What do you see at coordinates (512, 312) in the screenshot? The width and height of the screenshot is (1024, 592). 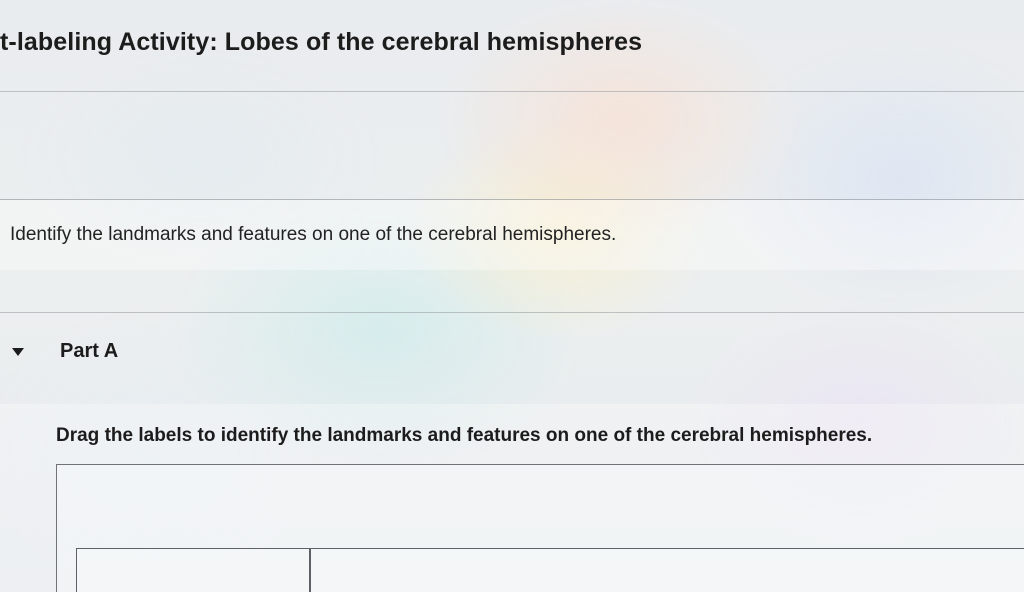 I see `divider-part` at bounding box center [512, 312].